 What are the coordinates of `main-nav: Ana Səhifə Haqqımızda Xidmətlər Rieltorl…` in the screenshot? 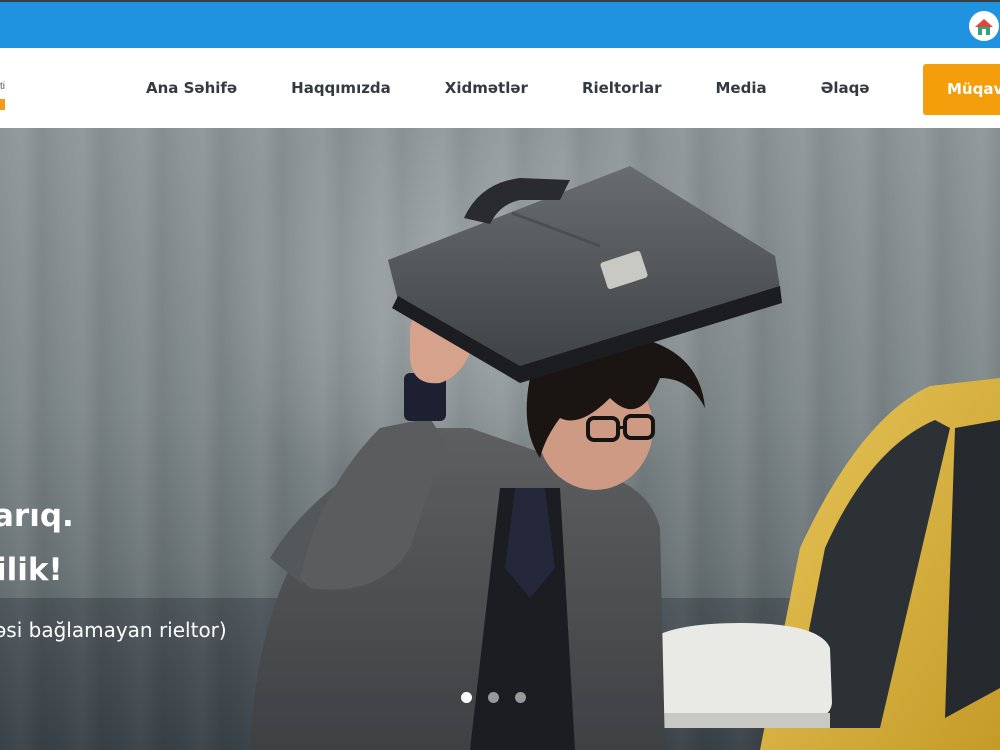 It's located at (508, 88).